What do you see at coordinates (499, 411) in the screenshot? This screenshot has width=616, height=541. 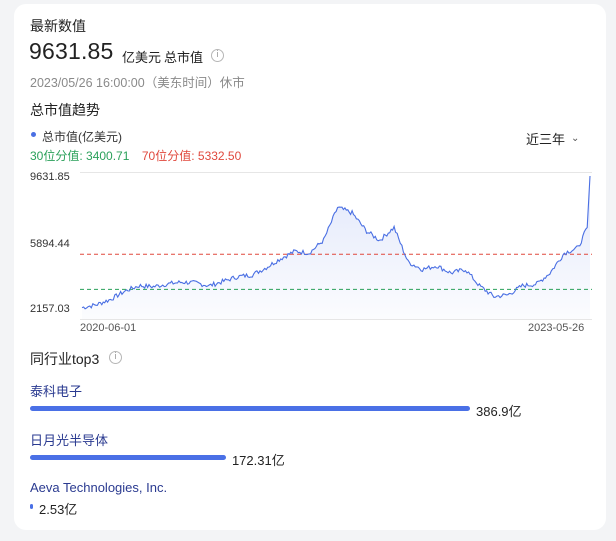 I see `peer-value: 386.9亿` at bounding box center [499, 411].